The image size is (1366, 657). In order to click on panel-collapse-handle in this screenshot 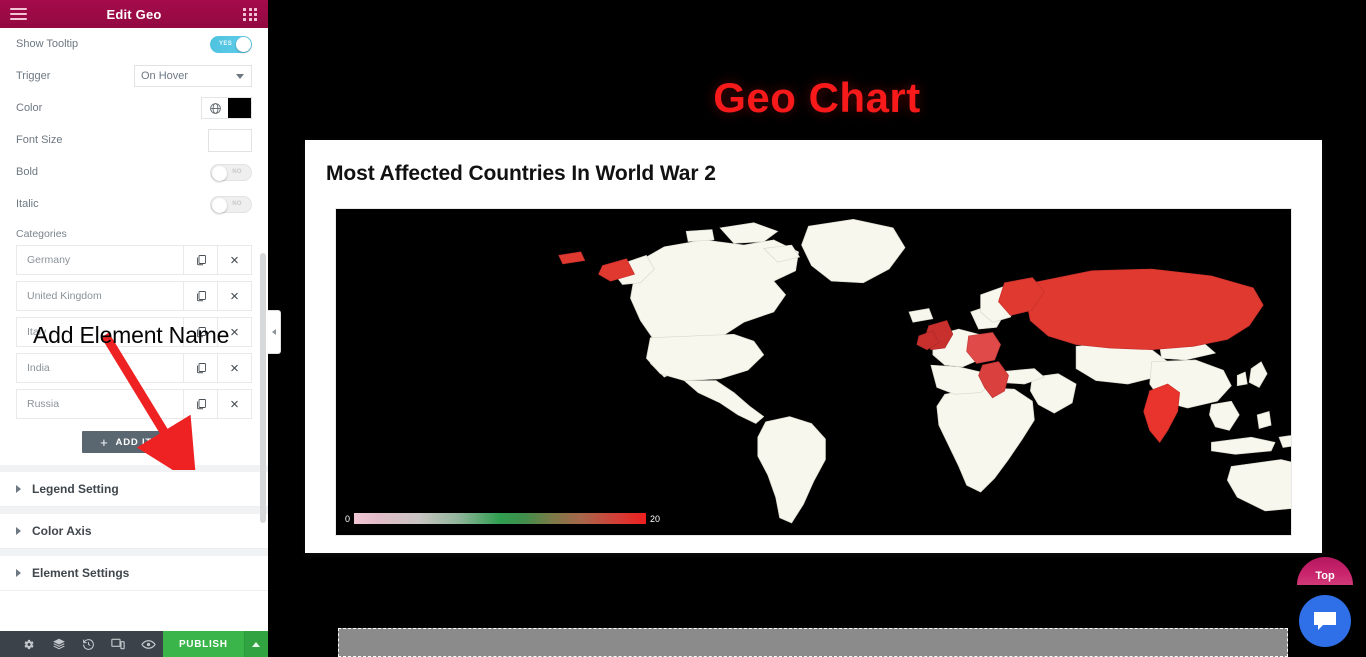, I will do `click(274, 332)`.